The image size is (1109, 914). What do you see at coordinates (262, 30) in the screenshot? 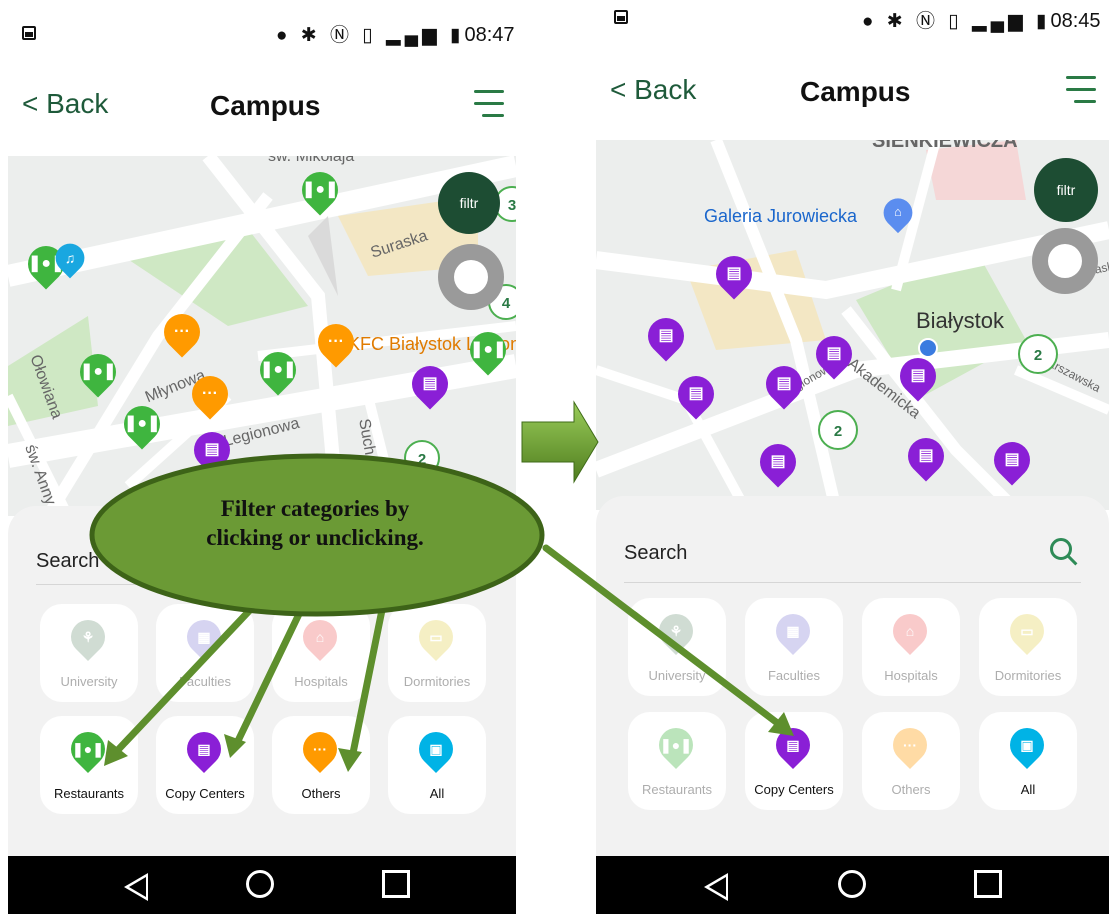
I see `status-bar: ● ✱ Ⓝ ▯ ▂▄▆ ▮08:47` at bounding box center [262, 30].